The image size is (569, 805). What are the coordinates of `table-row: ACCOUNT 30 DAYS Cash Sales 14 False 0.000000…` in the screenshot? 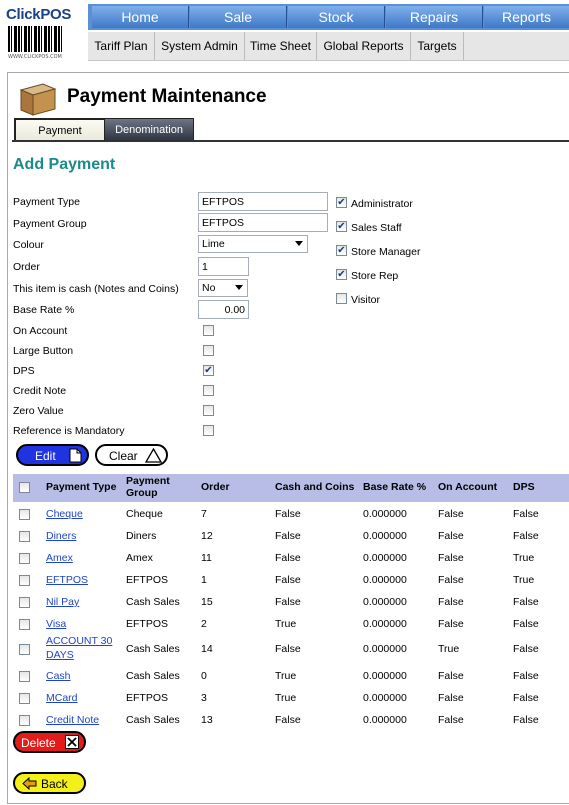 It's located at (291, 648).